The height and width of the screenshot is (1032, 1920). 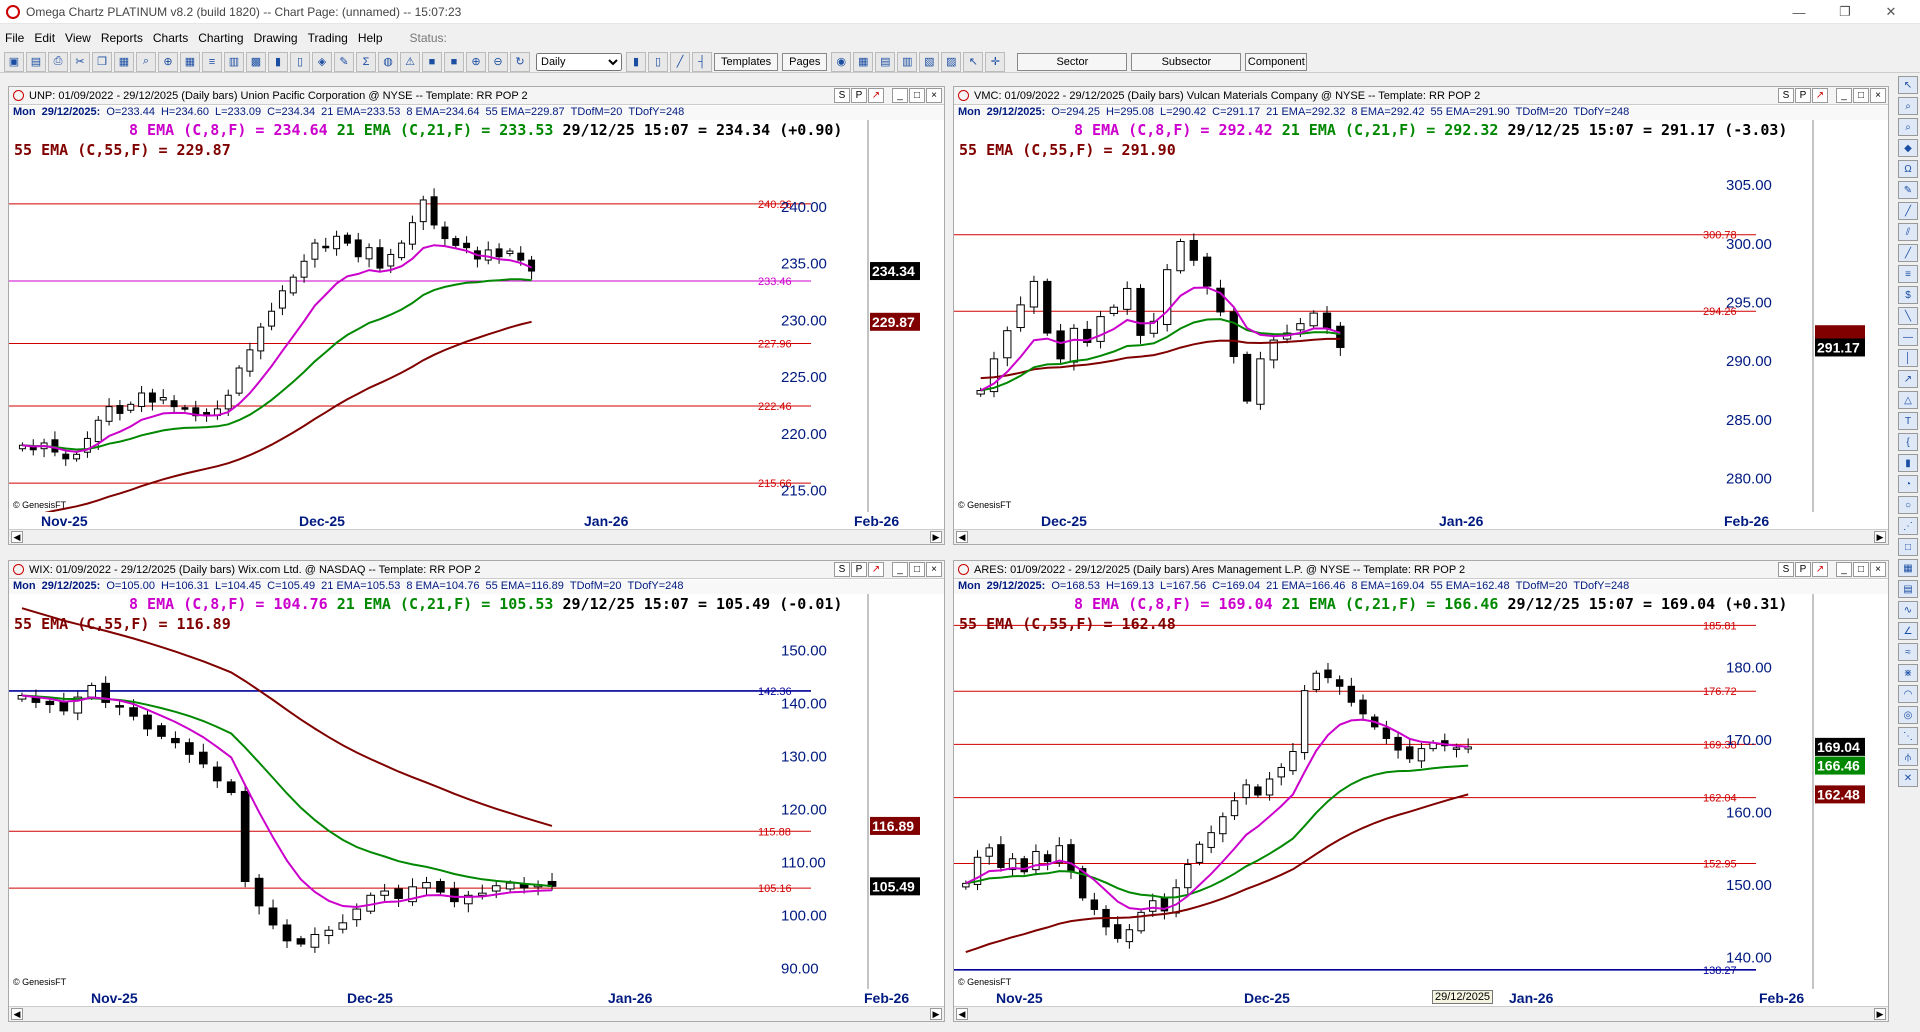 I want to click on brace-tool-icon: {, so click(x=1908, y=442).